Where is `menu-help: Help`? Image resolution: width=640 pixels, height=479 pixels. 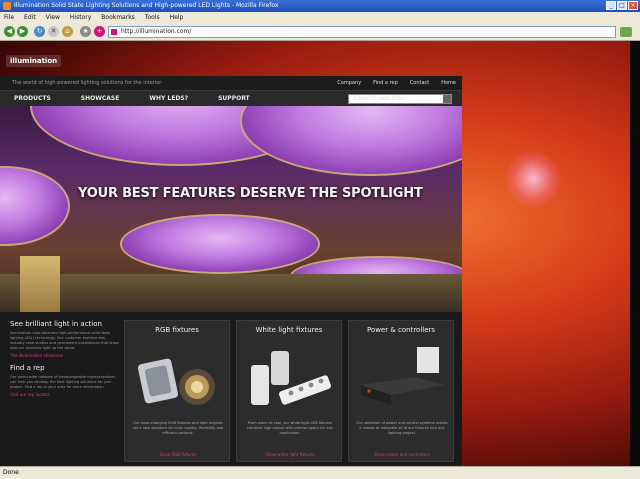 menu-help: Help is located at coordinates (177, 17).